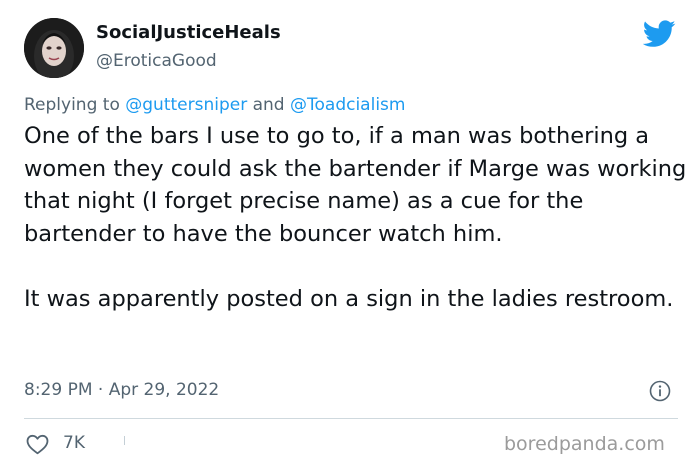  I want to click on mention-link-guttersniper: @guttersniper, so click(186, 105).